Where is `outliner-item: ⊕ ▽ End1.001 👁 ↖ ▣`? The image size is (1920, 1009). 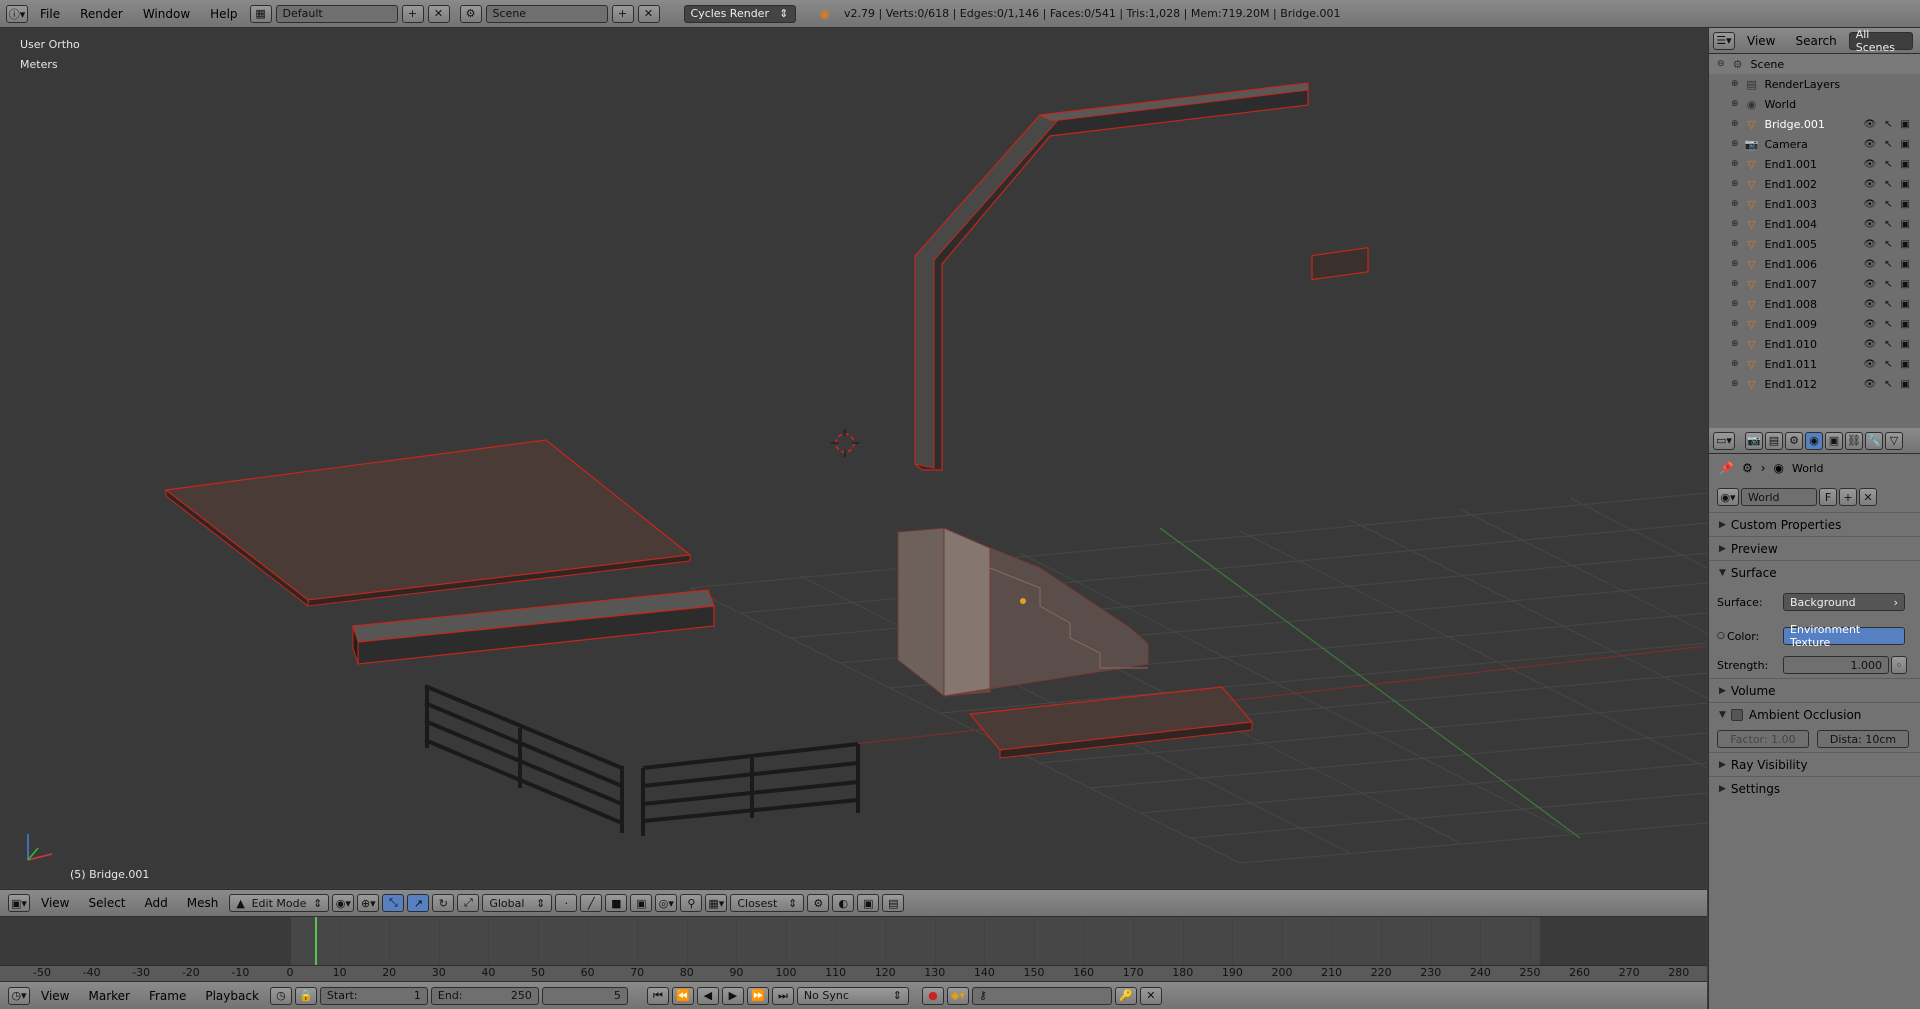 outliner-item: ⊕ ▽ End1.001 👁 ↖ ▣ is located at coordinates (1814, 164).